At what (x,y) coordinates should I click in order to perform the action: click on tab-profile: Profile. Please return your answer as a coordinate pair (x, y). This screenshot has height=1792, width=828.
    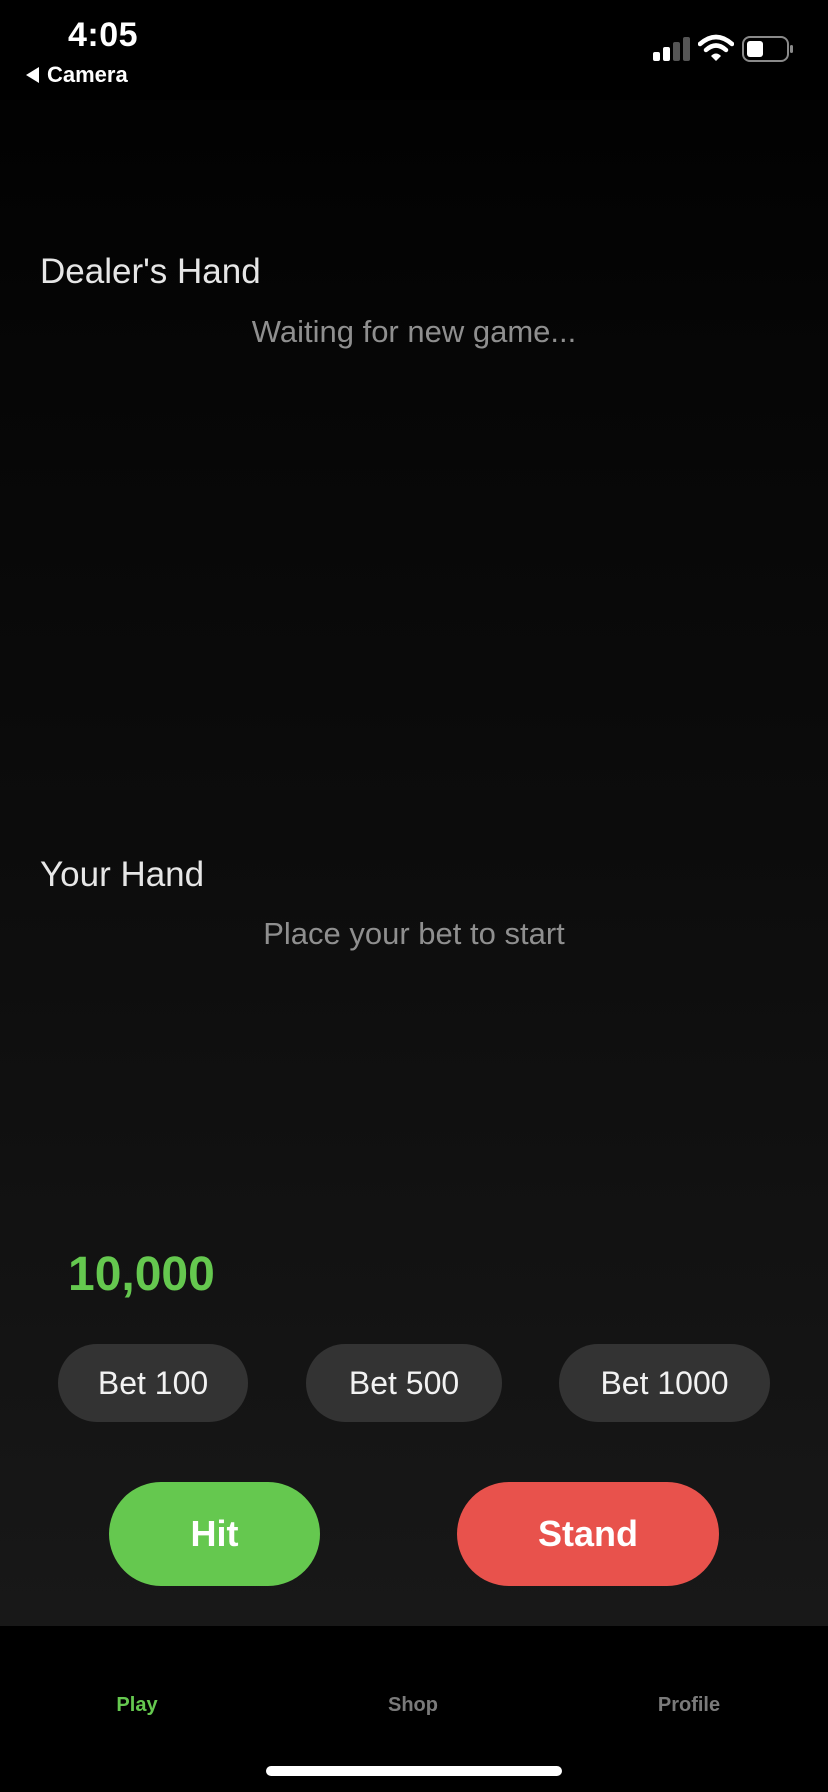
    Looking at the image, I should click on (689, 1705).